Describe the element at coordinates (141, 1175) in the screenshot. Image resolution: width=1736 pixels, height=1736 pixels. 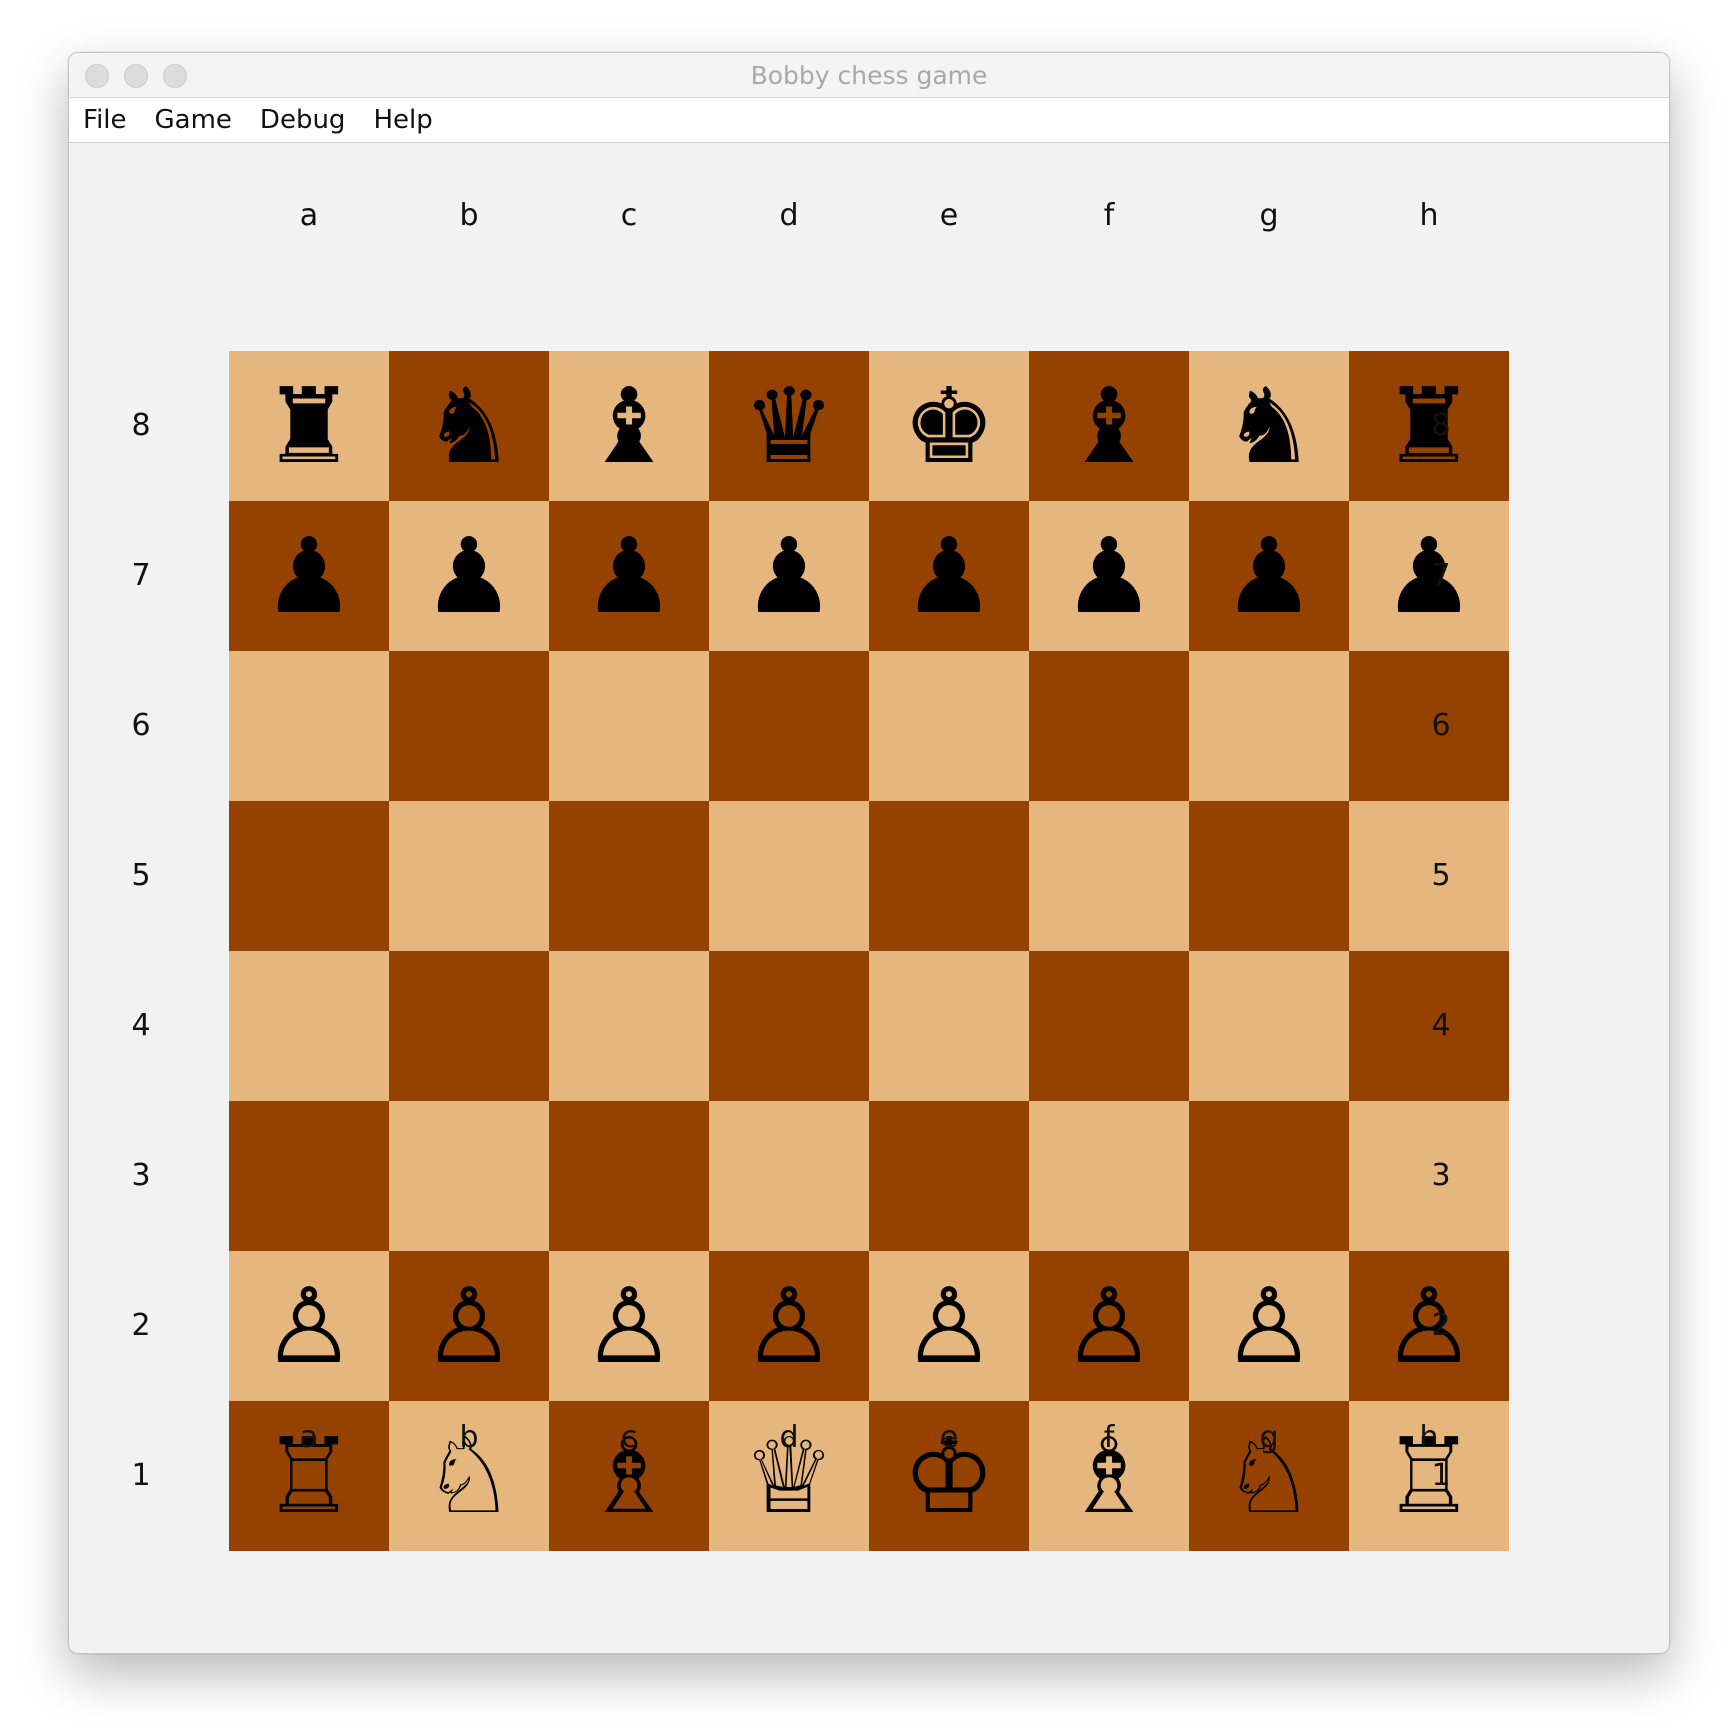
I see `rank-label-left-3: 3` at that location.